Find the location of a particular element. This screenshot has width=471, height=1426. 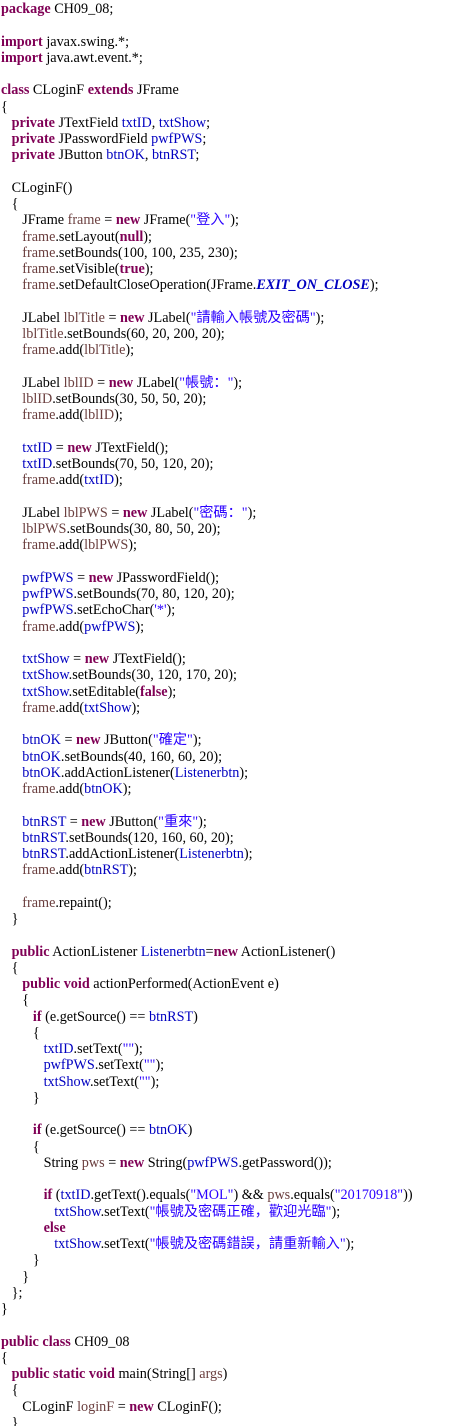

string-literal: "請輸入帳號及密碼" is located at coordinates (253, 317).